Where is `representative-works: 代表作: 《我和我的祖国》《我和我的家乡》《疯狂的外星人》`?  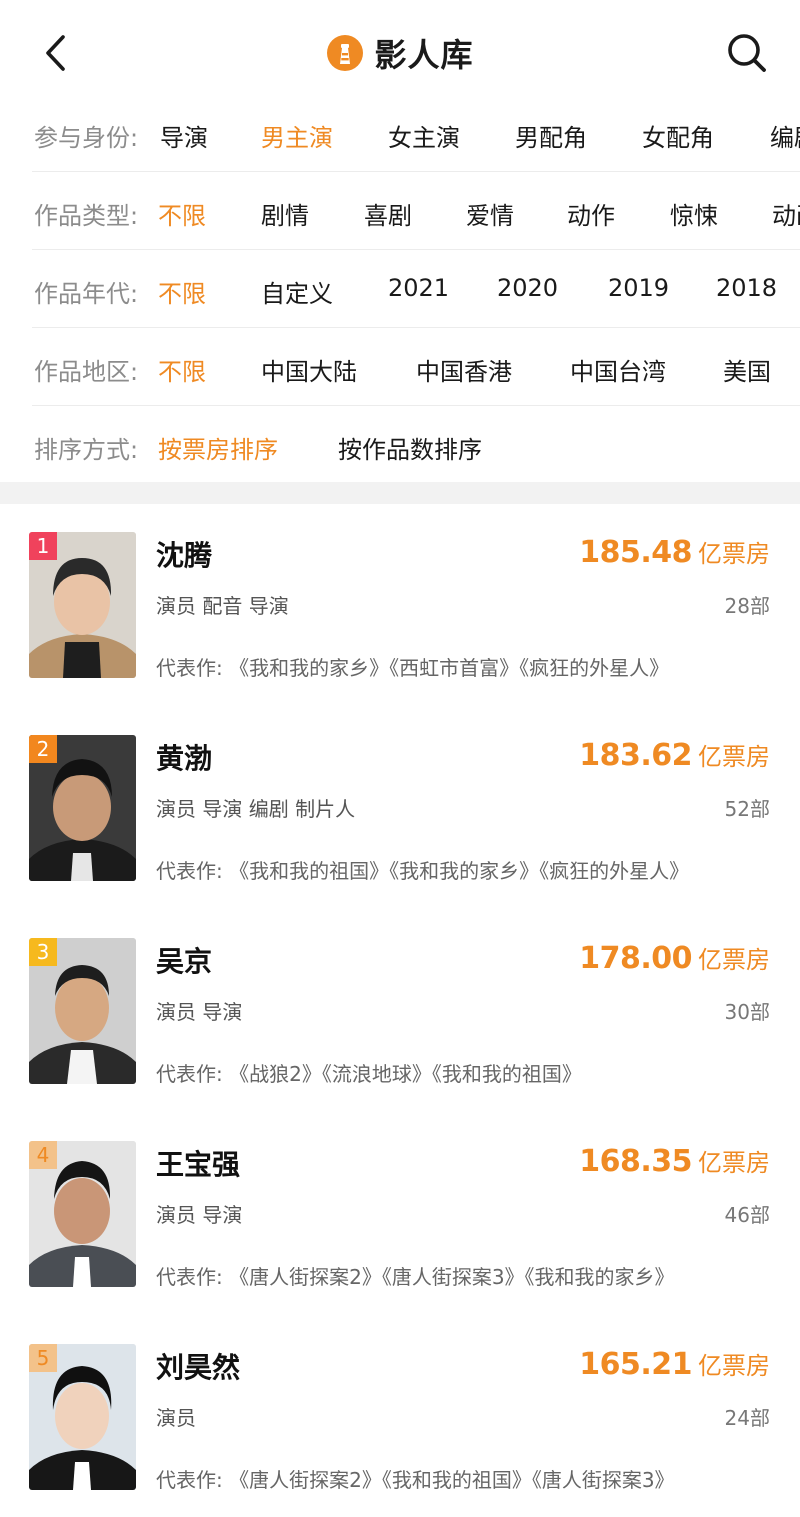 representative-works: 代表作: 《我和我的祖国》《我和我的家乡》《疯狂的外星人》 is located at coordinates (422, 869).